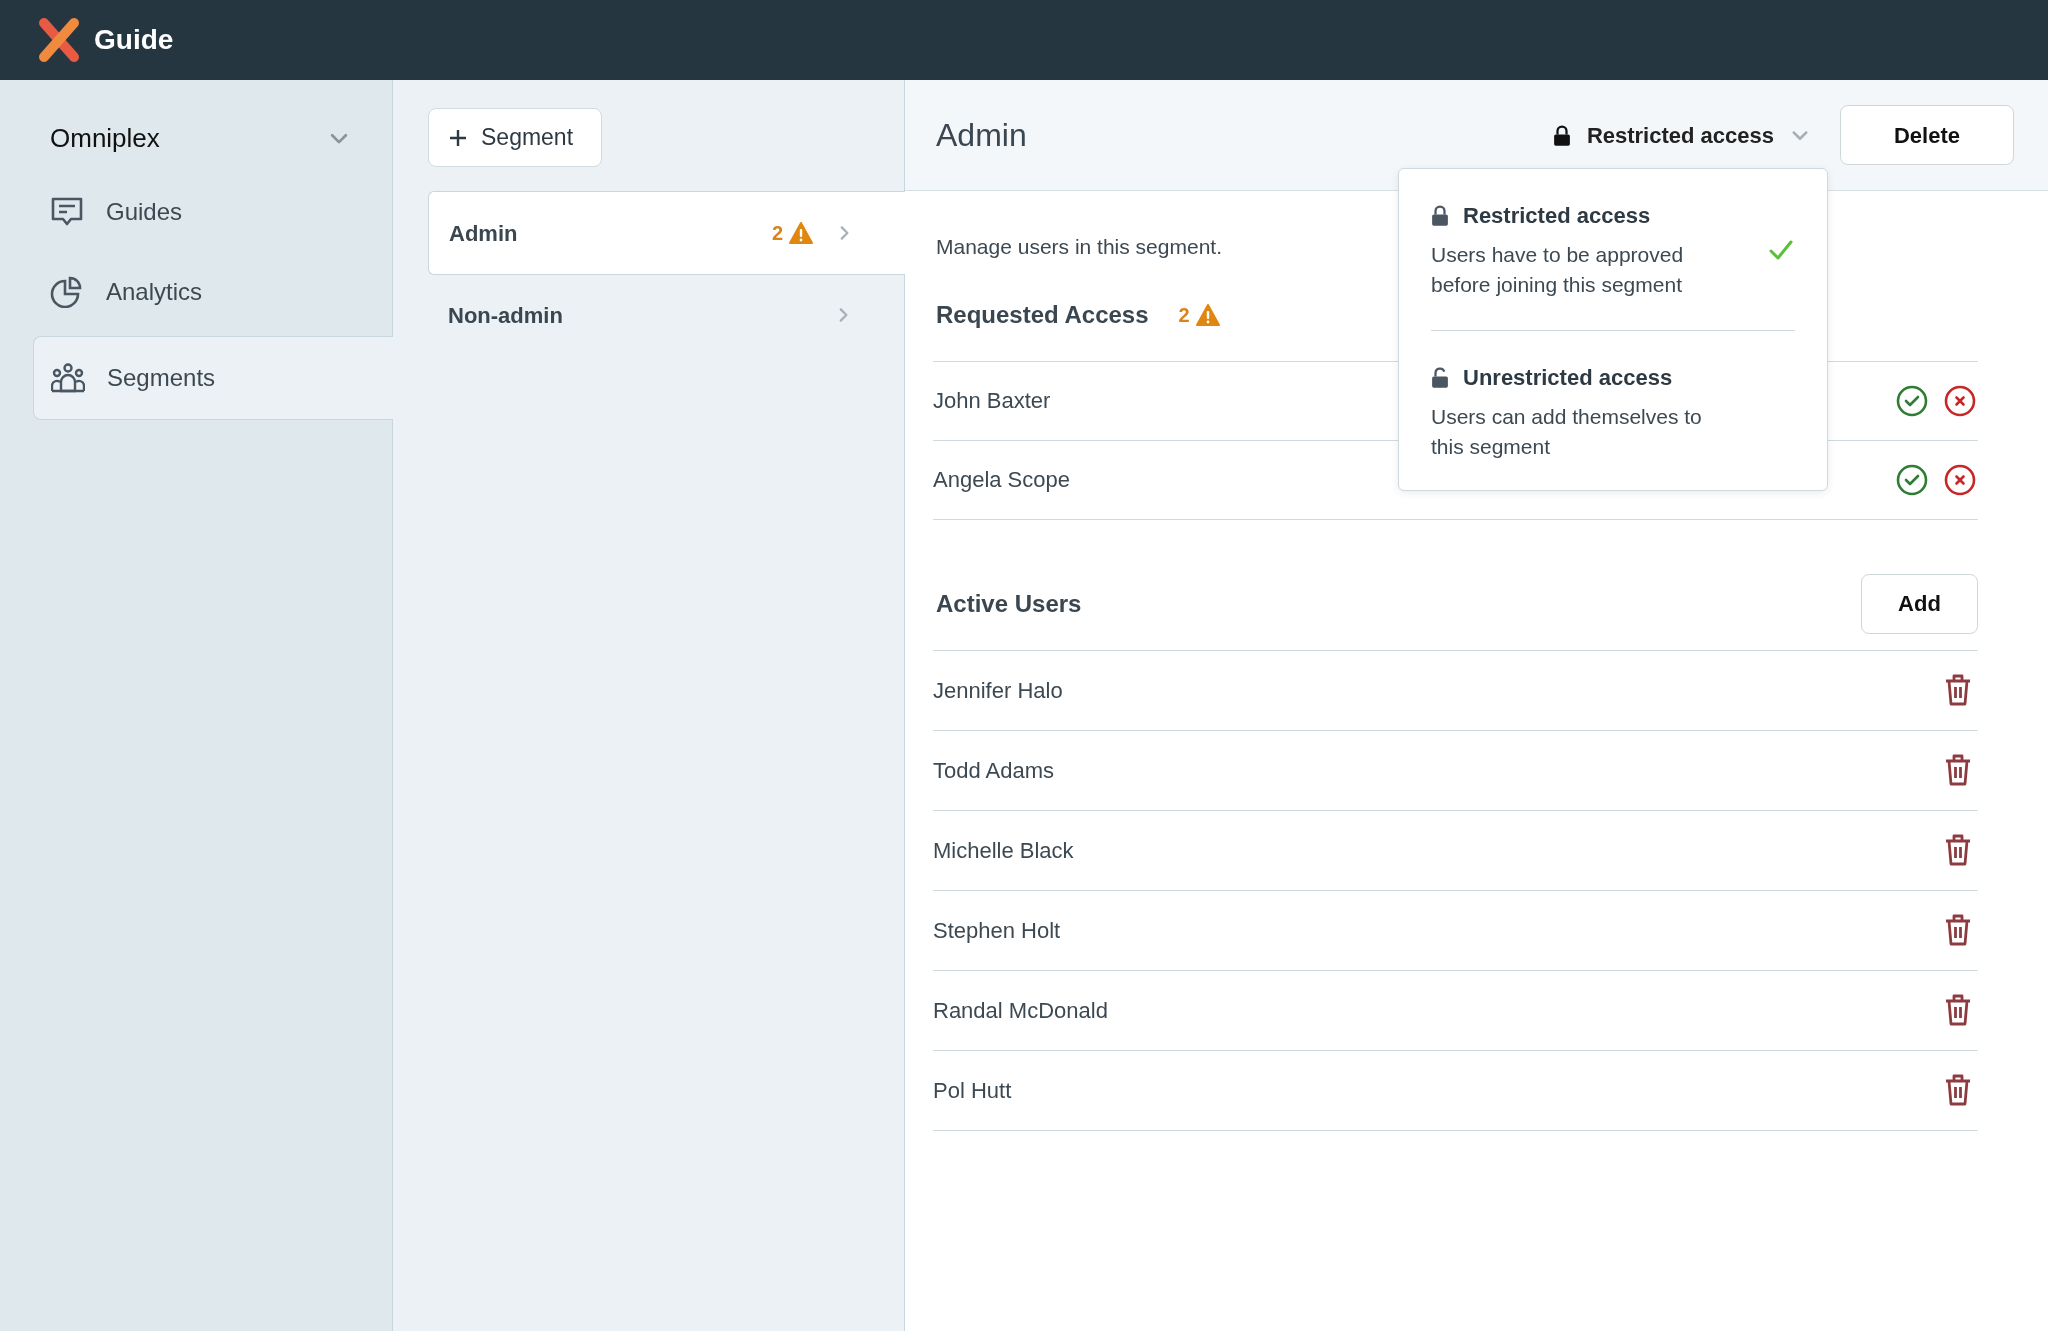  What do you see at coordinates (994, 770) in the screenshot?
I see `user-name: Todd Adams` at bounding box center [994, 770].